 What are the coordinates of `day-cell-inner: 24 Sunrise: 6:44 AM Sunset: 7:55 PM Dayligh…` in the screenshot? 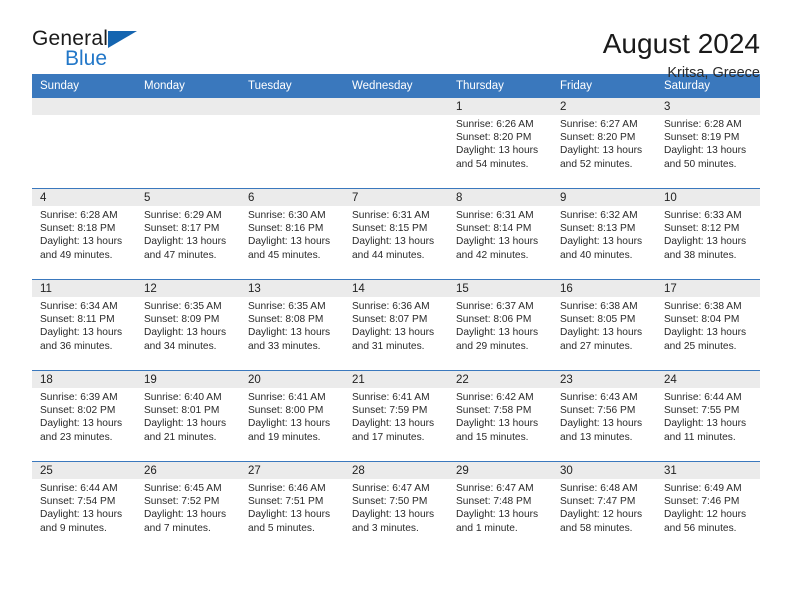 It's located at (708, 416).